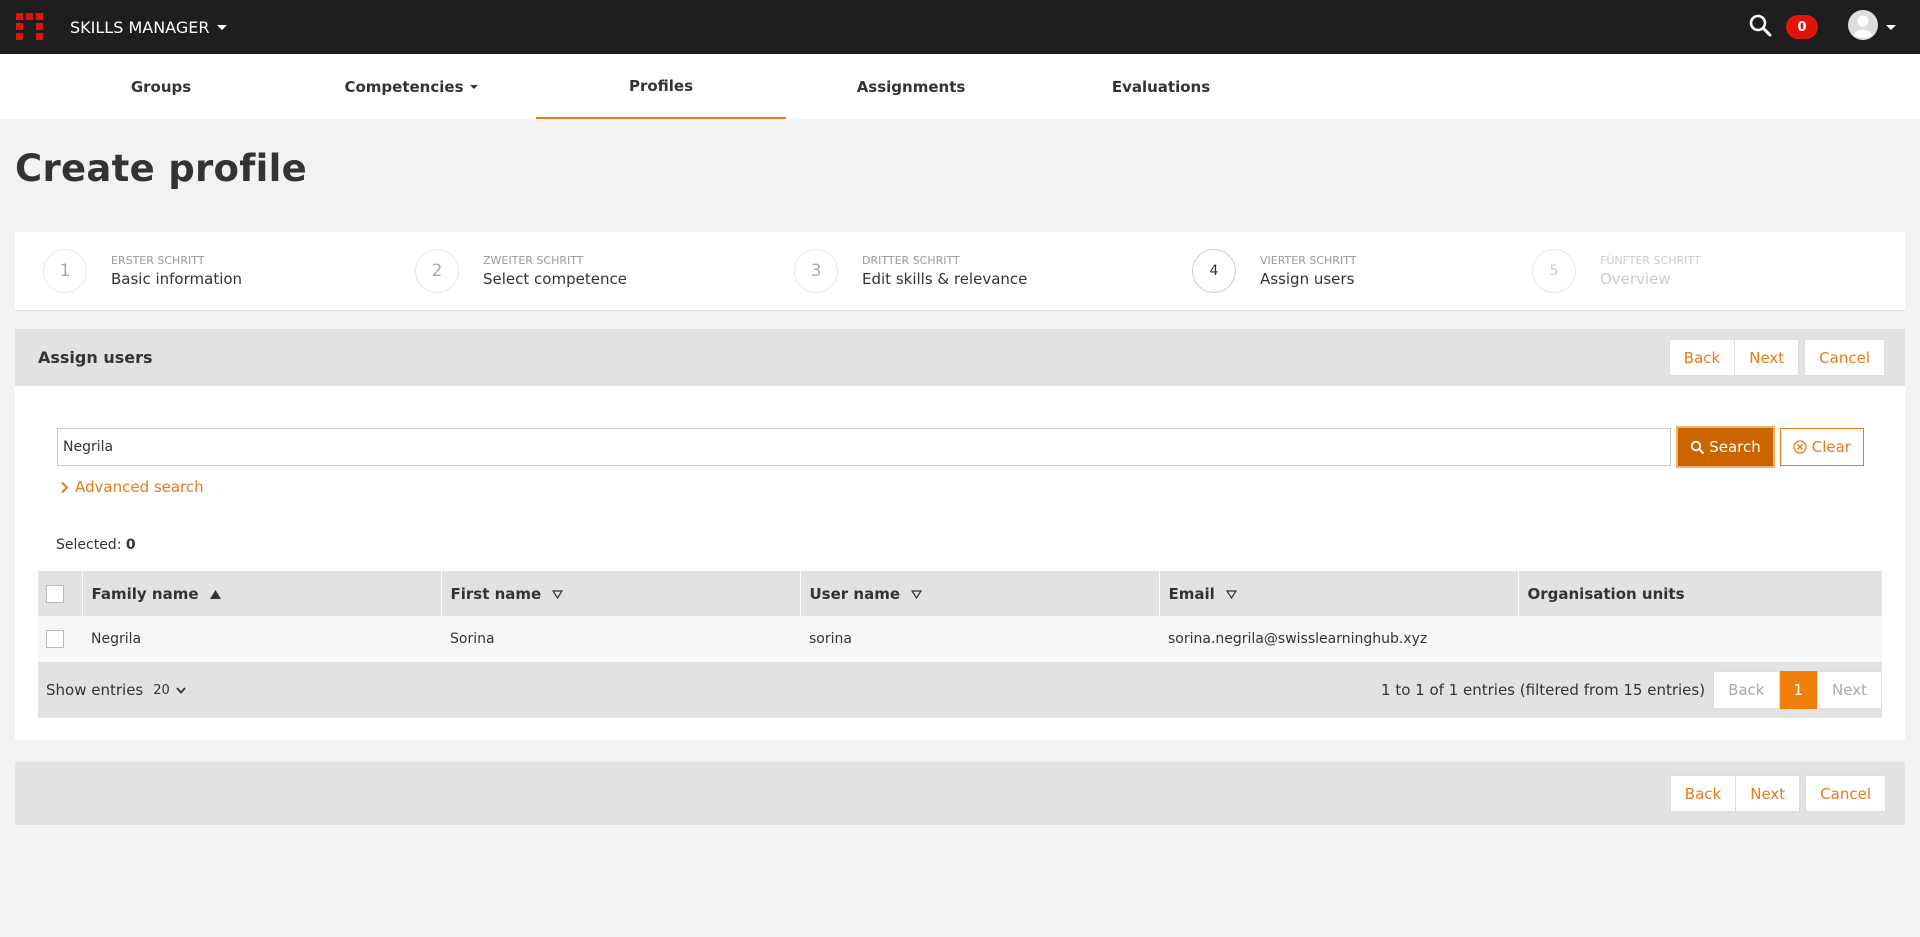  Describe the element at coordinates (1635, 279) in the screenshot. I see `step-label: Overview` at that location.